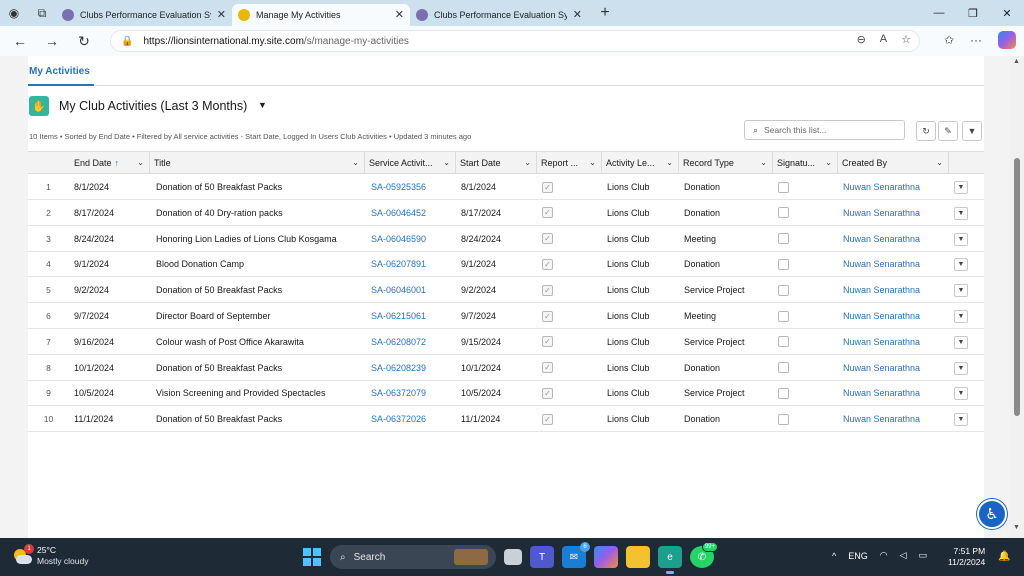  I want to click on browser-tab-2: Manage My Activities ✕, so click(321, 14).